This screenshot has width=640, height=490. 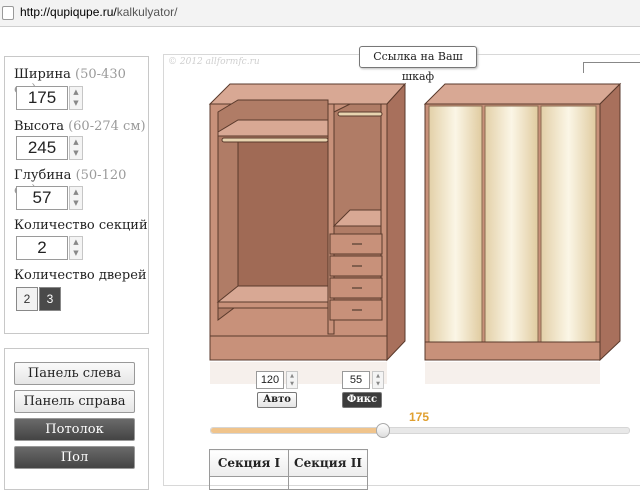 I want to click on sections-table: Секция I Секция II, so click(x=288, y=469).